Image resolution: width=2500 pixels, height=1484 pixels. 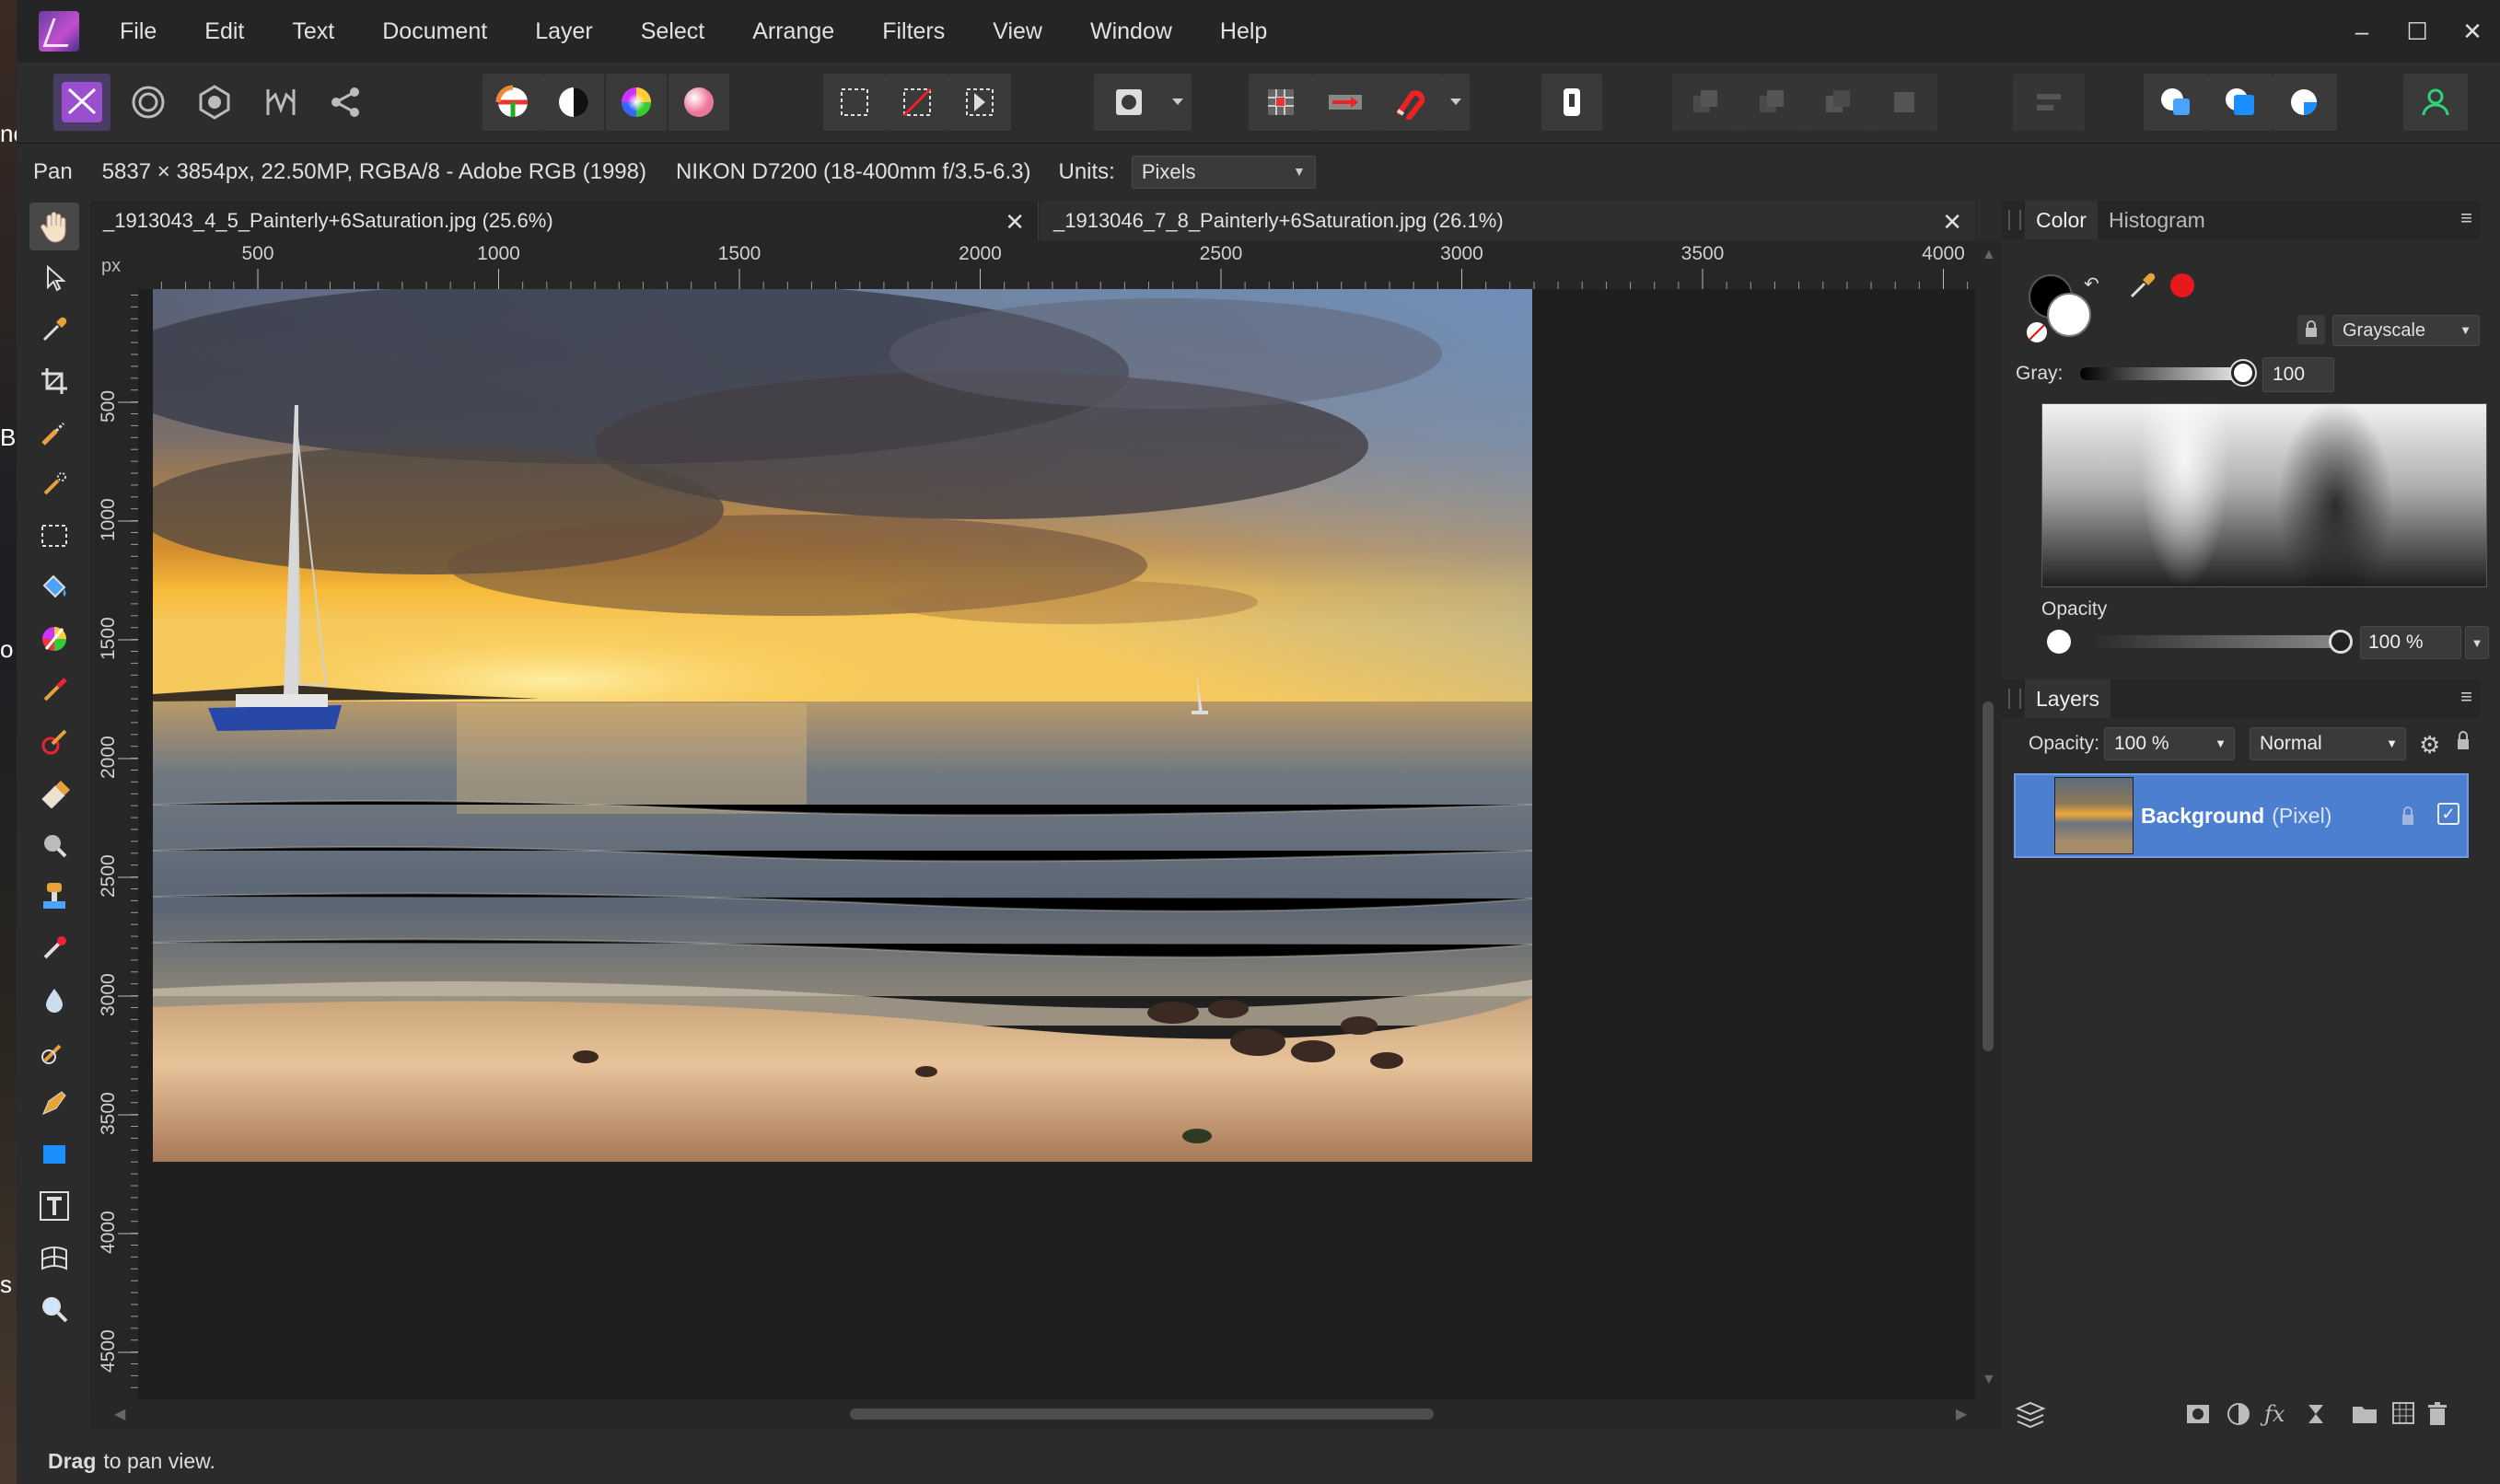 I want to click on menu-arrange: Arrange, so click(x=793, y=31).